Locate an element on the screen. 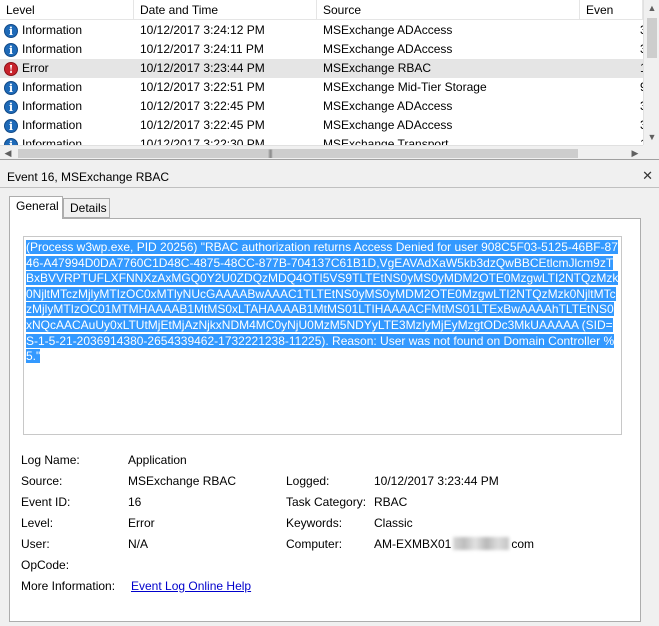  scroll-down-icon: ▼ is located at coordinates (651, 137).